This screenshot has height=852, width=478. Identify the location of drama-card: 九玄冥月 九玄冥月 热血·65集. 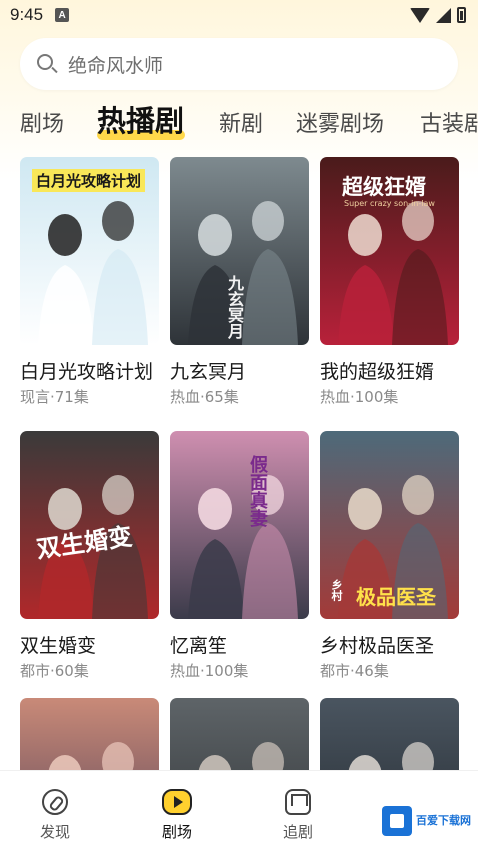
(239, 282).